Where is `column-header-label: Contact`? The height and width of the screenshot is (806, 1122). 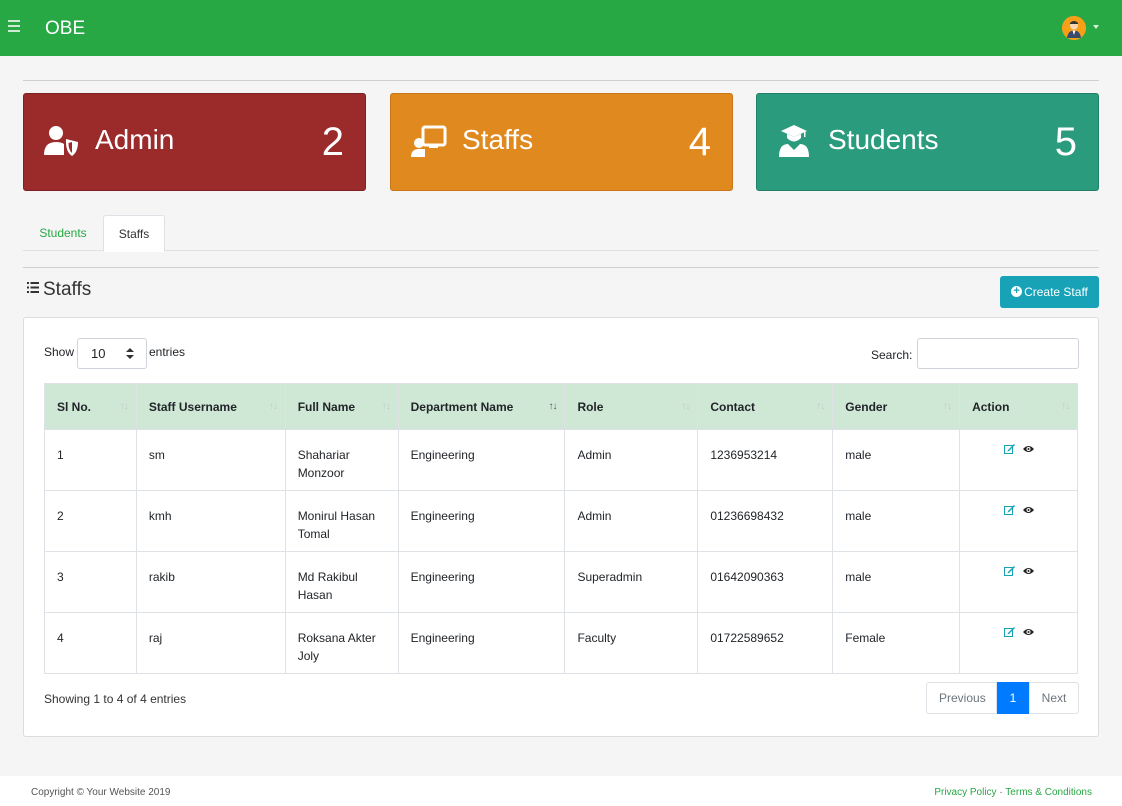
column-header-label: Contact is located at coordinates (732, 406).